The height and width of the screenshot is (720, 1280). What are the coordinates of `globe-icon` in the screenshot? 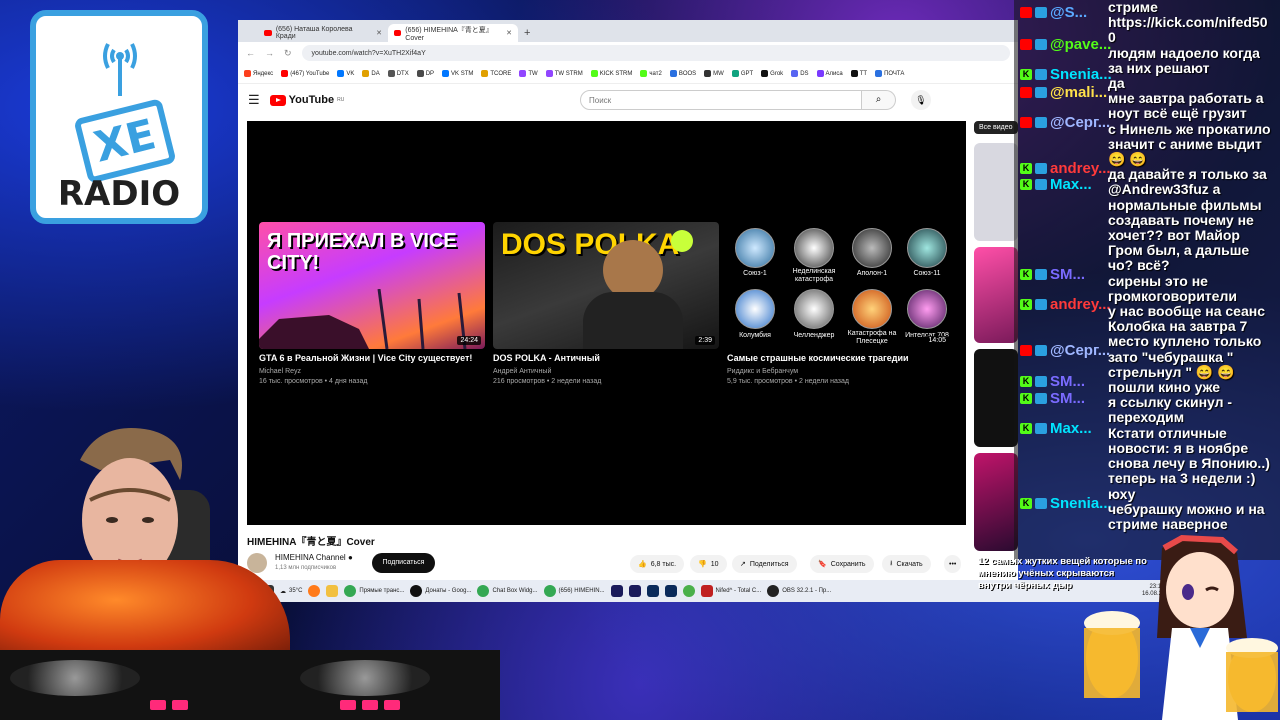 It's located at (688, 591).